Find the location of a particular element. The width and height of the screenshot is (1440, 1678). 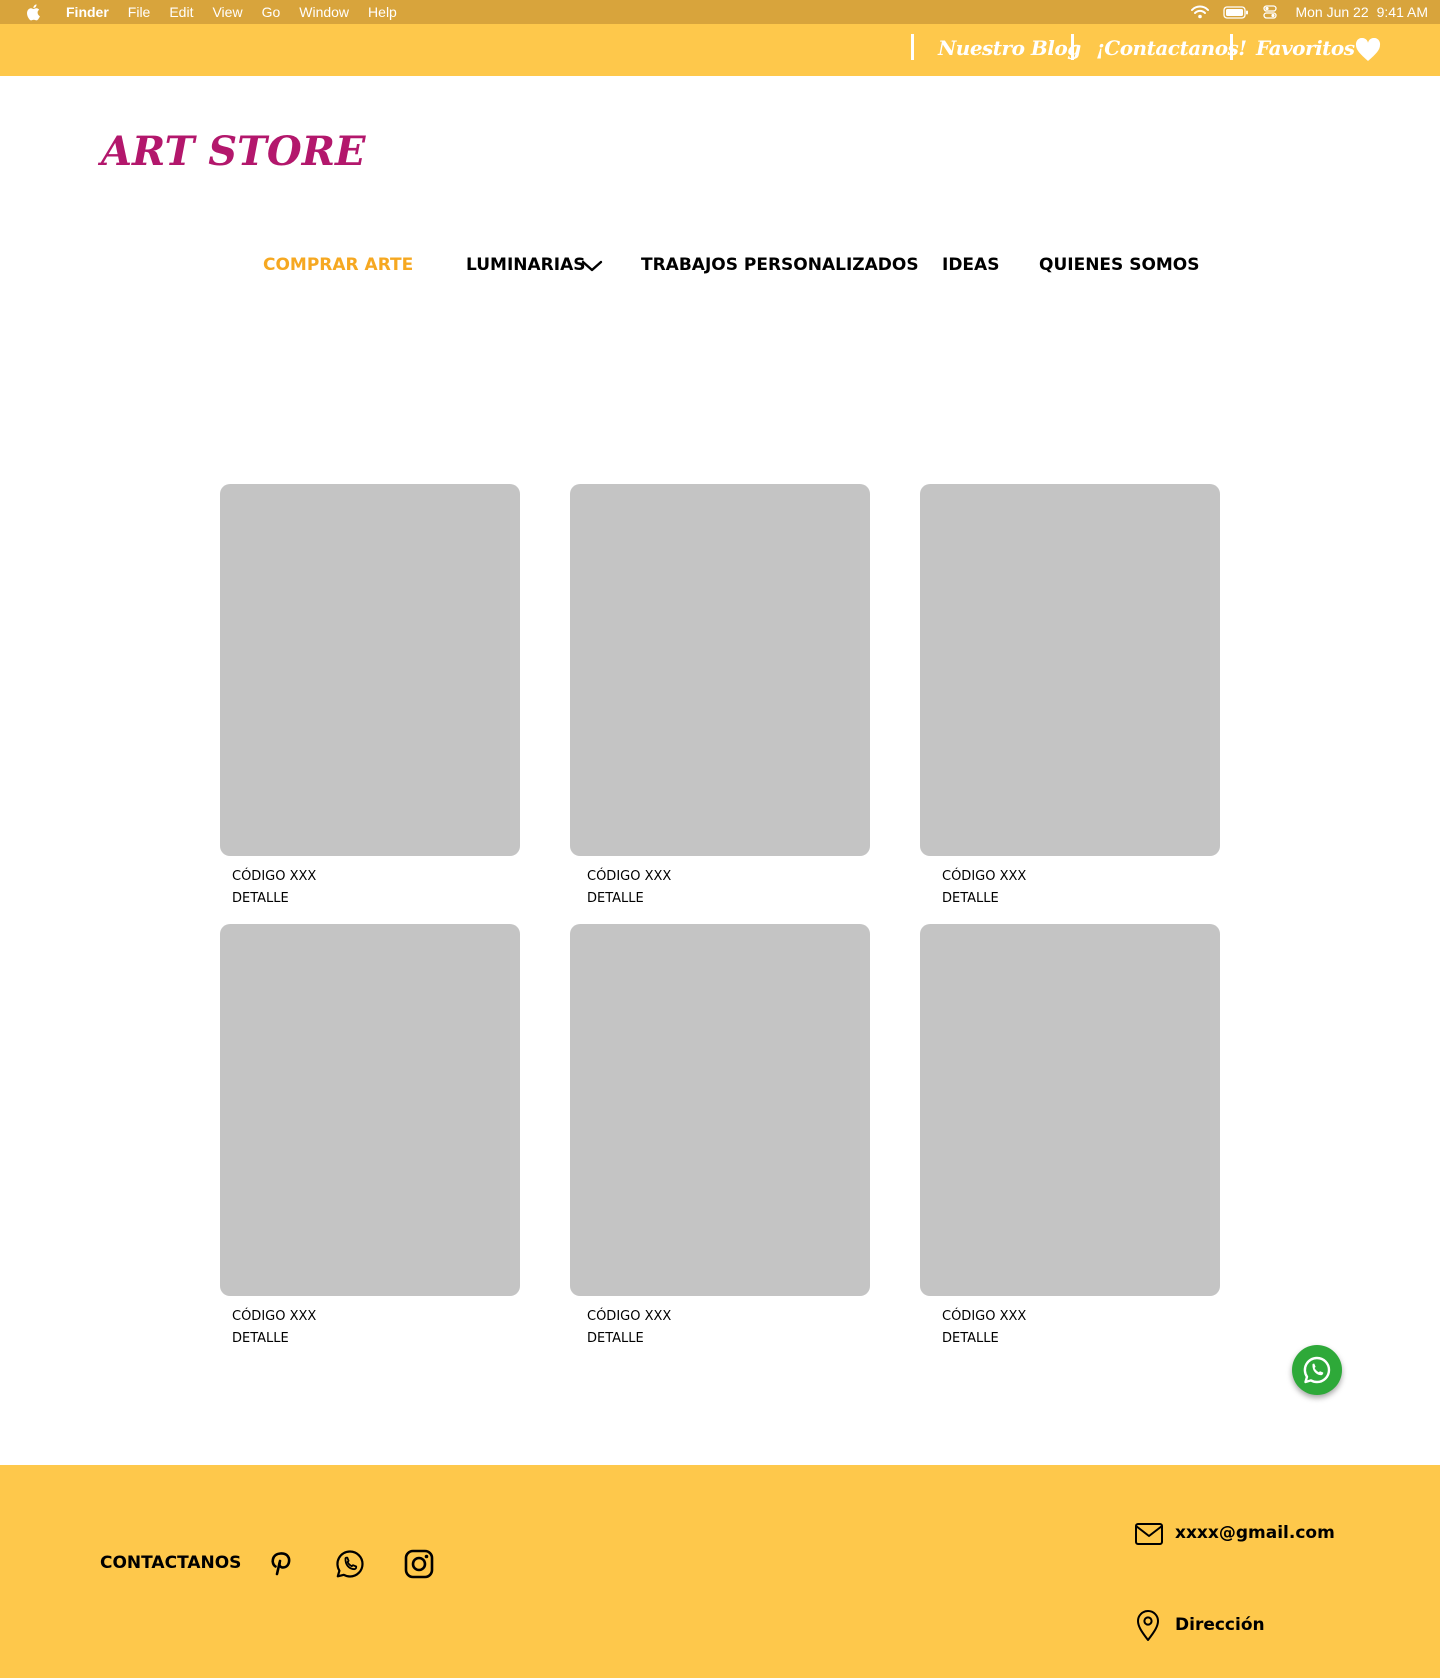

whatsapp-float-button is located at coordinates (1317, 1370).